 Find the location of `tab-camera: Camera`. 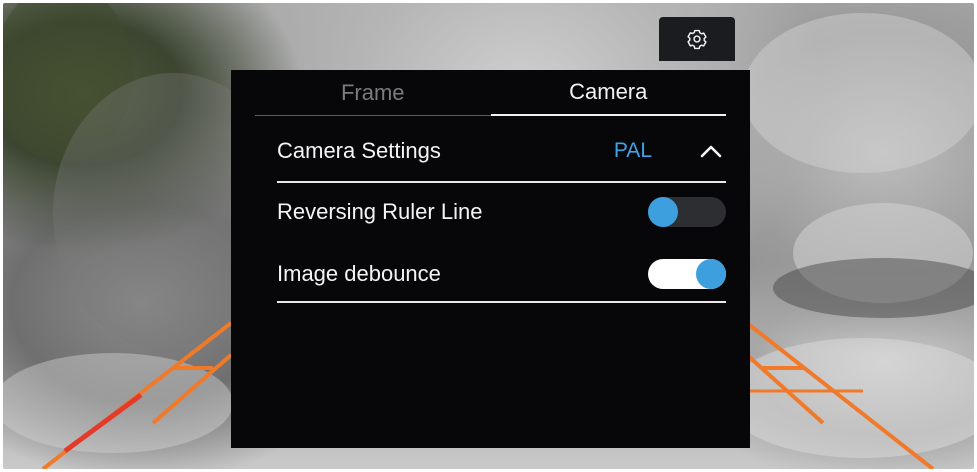

tab-camera: Camera is located at coordinates (608, 93).